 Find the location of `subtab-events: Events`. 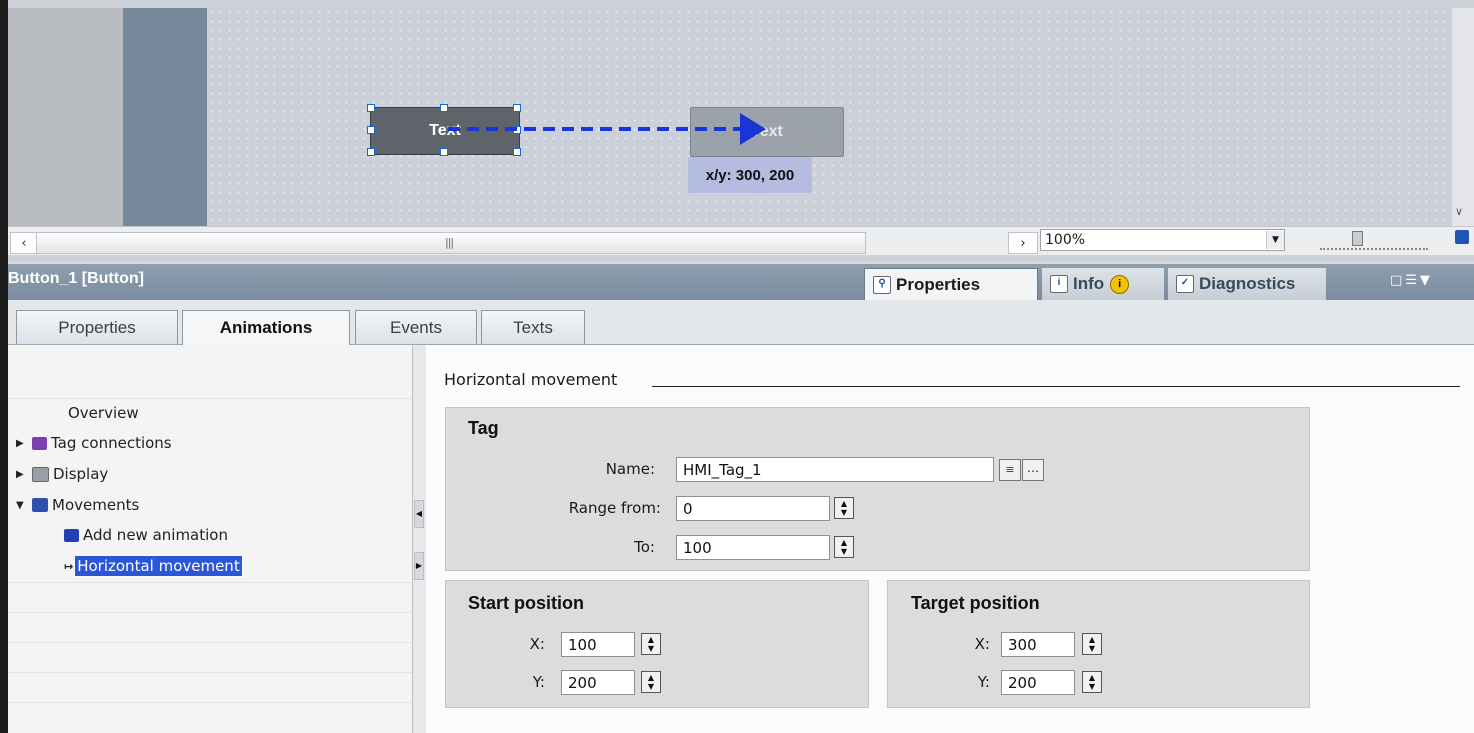

subtab-events: Events is located at coordinates (416, 327).